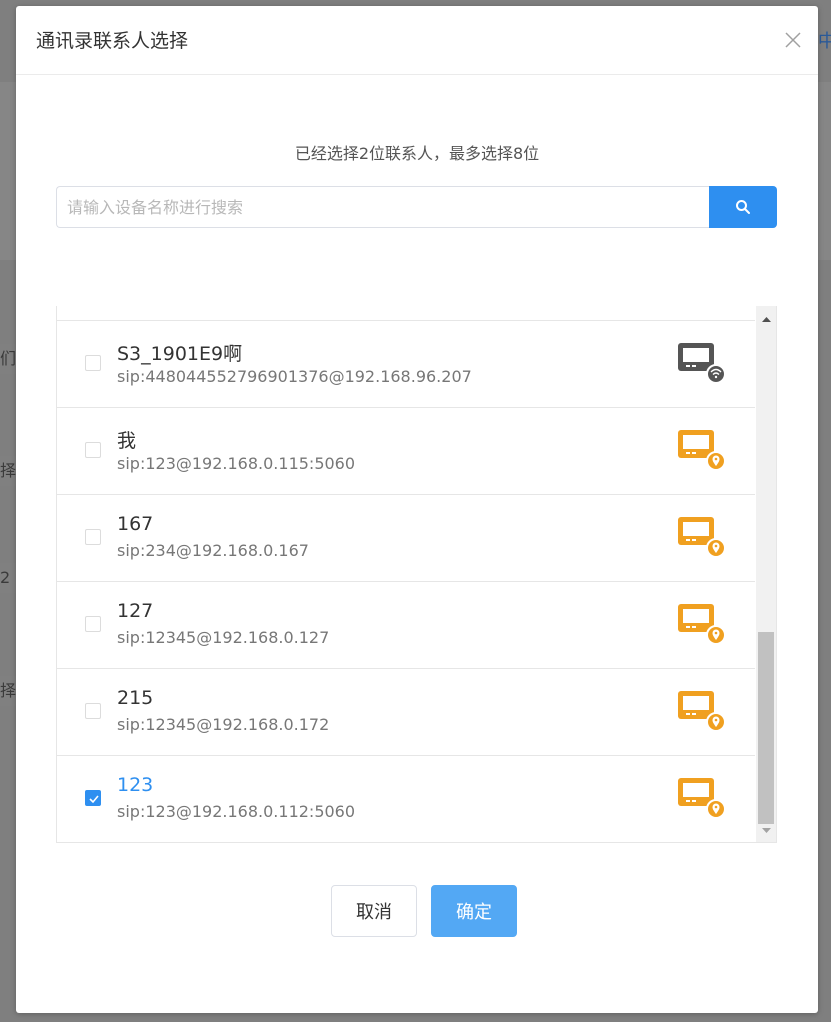 This screenshot has height=1022, width=831. Describe the element at coordinates (387, 207) in the screenshot. I see `search-input` at that location.